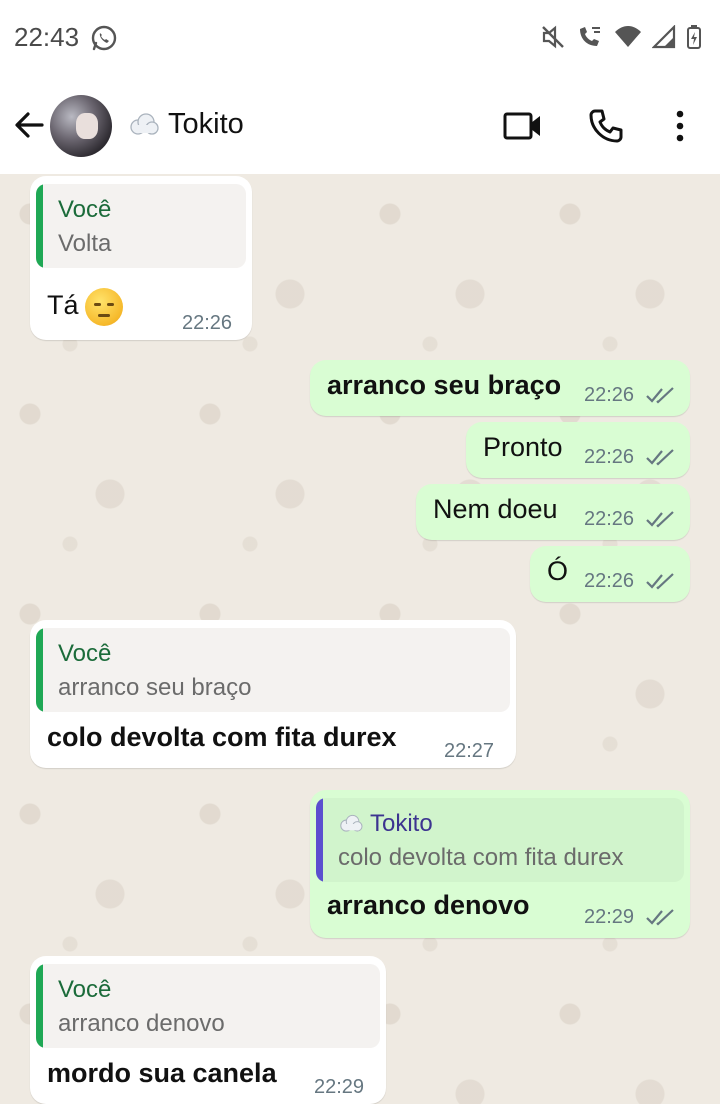  Describe the element at coordinates (85, 243) in the screenshot. I see `quote-text: Volta` at that location.